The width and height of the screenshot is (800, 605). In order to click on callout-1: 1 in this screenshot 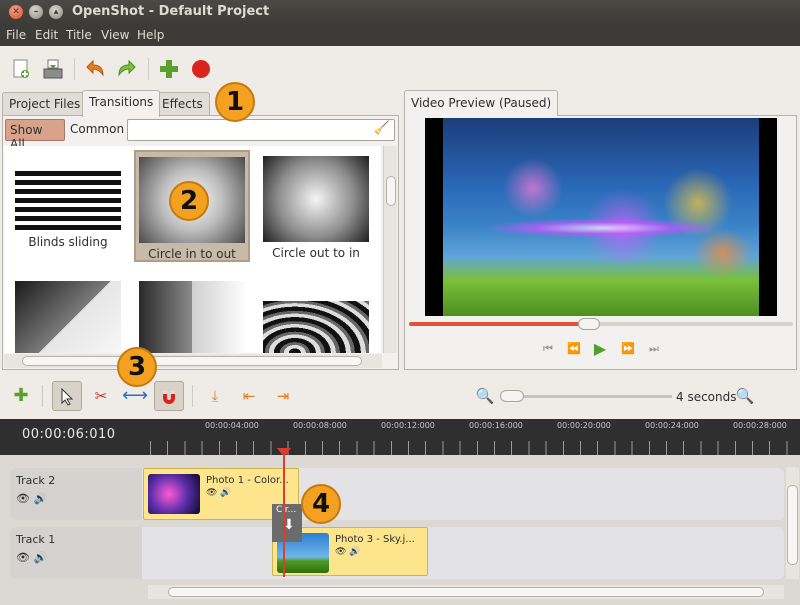, I will do `click(235, 102)`.